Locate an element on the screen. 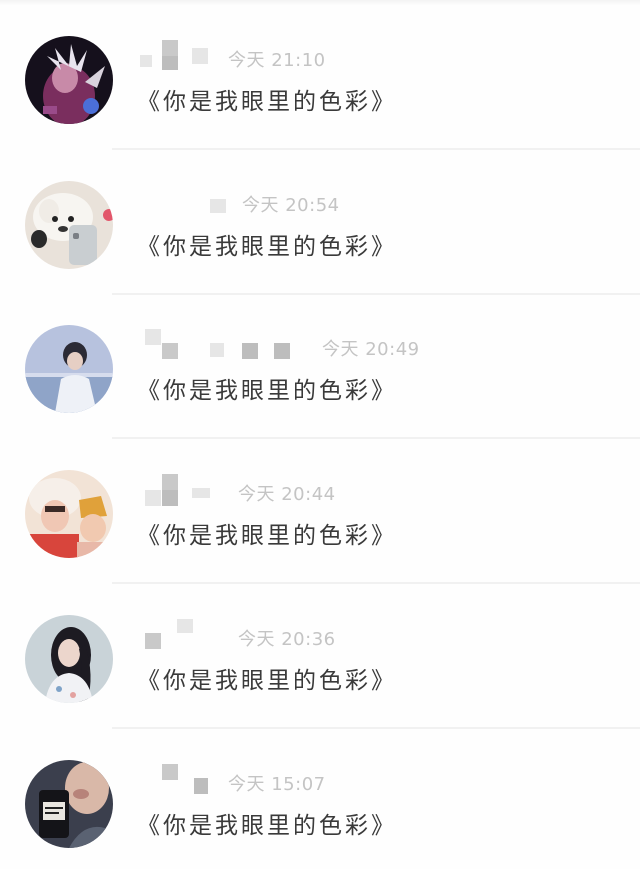  avatar-two-kids-in-hats-icon is located at coordinates (69, 514).